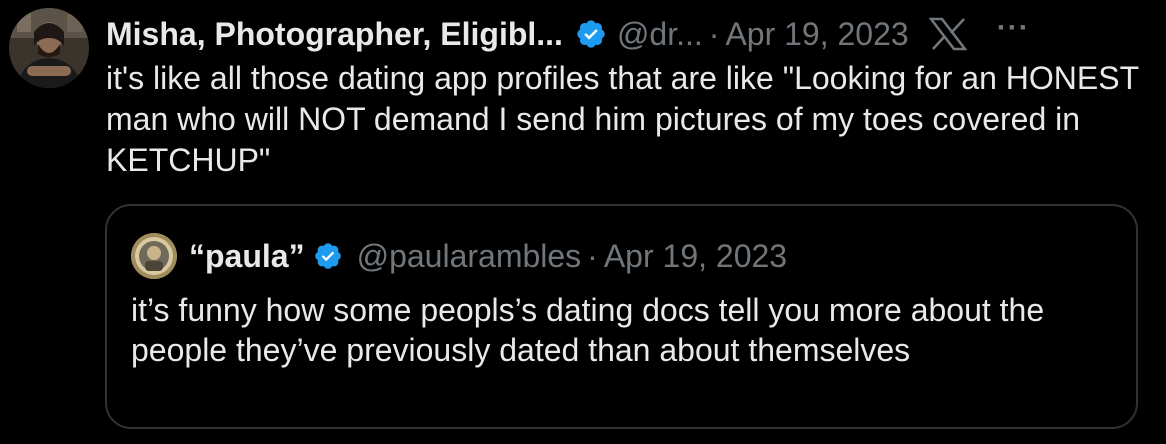 The image size is (1166, 444). Describe the element at coordinates (247, 256) in the screenshot. I see `quoted-display-name: “paula”` at that location.